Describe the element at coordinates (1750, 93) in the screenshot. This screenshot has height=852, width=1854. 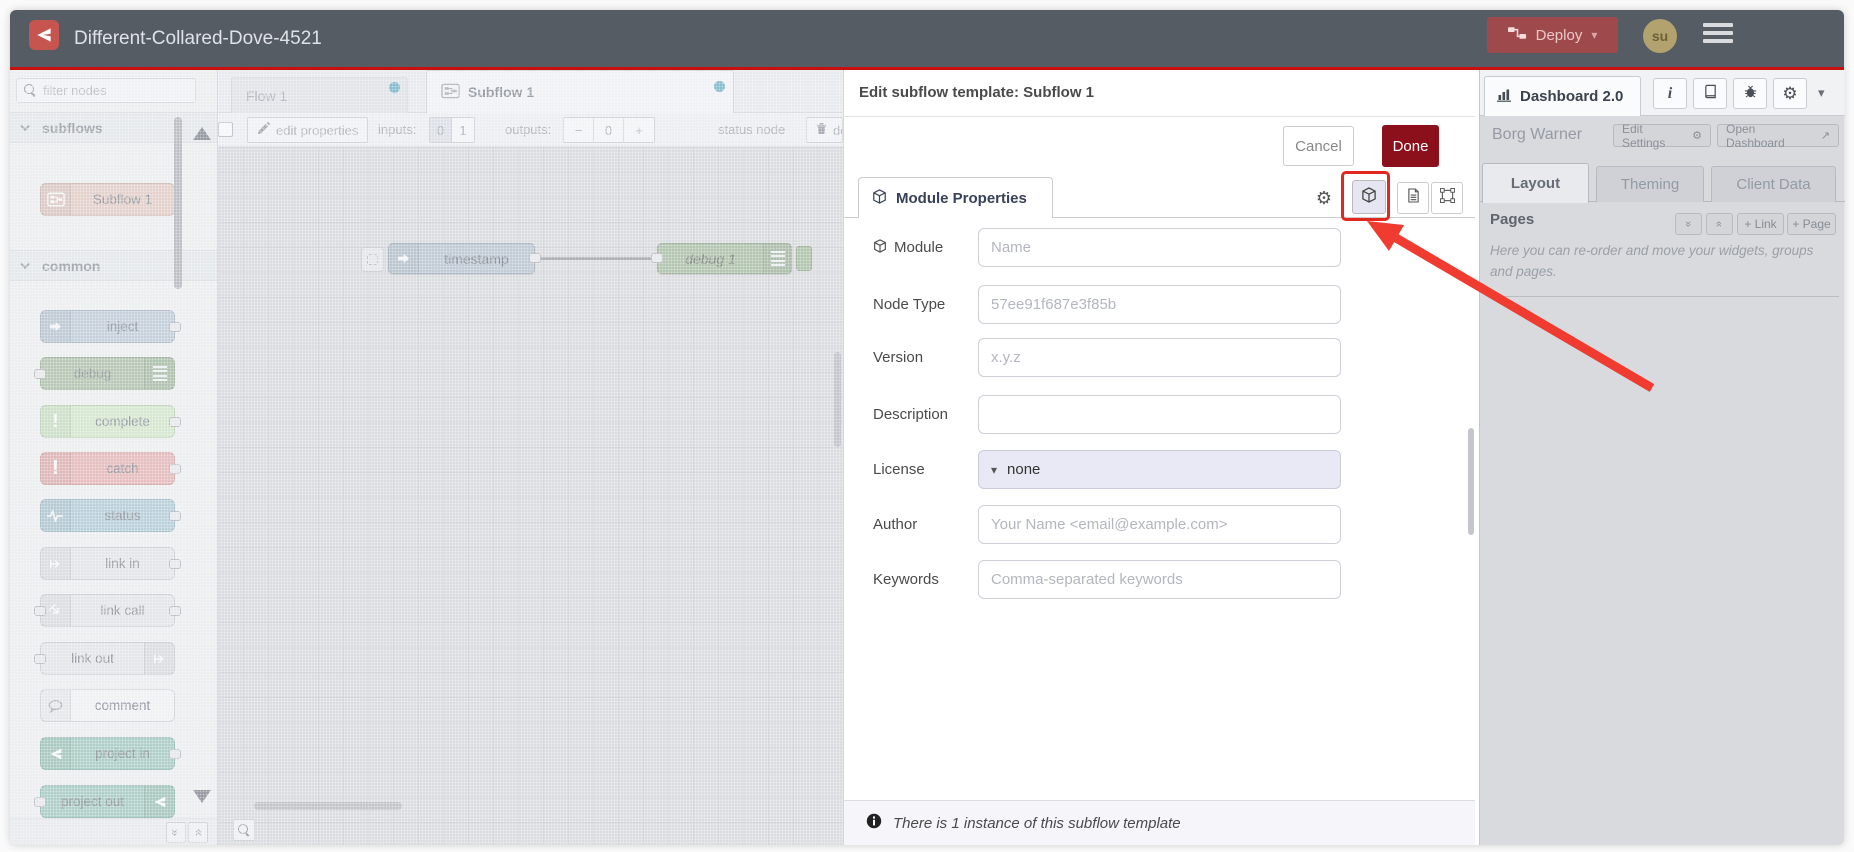
I see `debug-bug-button` at that location.